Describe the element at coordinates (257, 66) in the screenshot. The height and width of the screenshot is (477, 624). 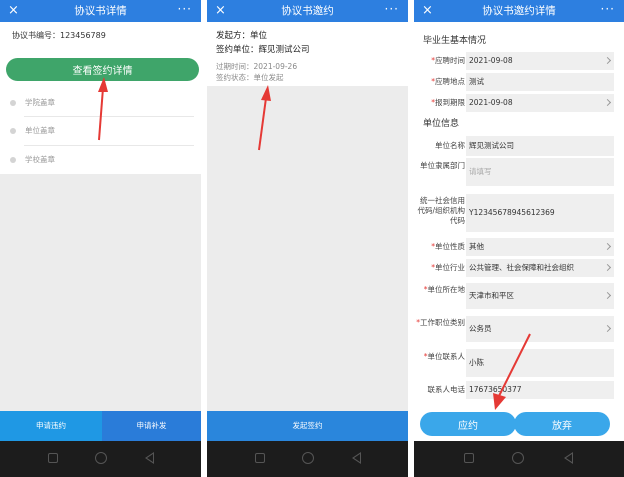
I see `expiry-time: 过期时间：2021-09-26` at that location.